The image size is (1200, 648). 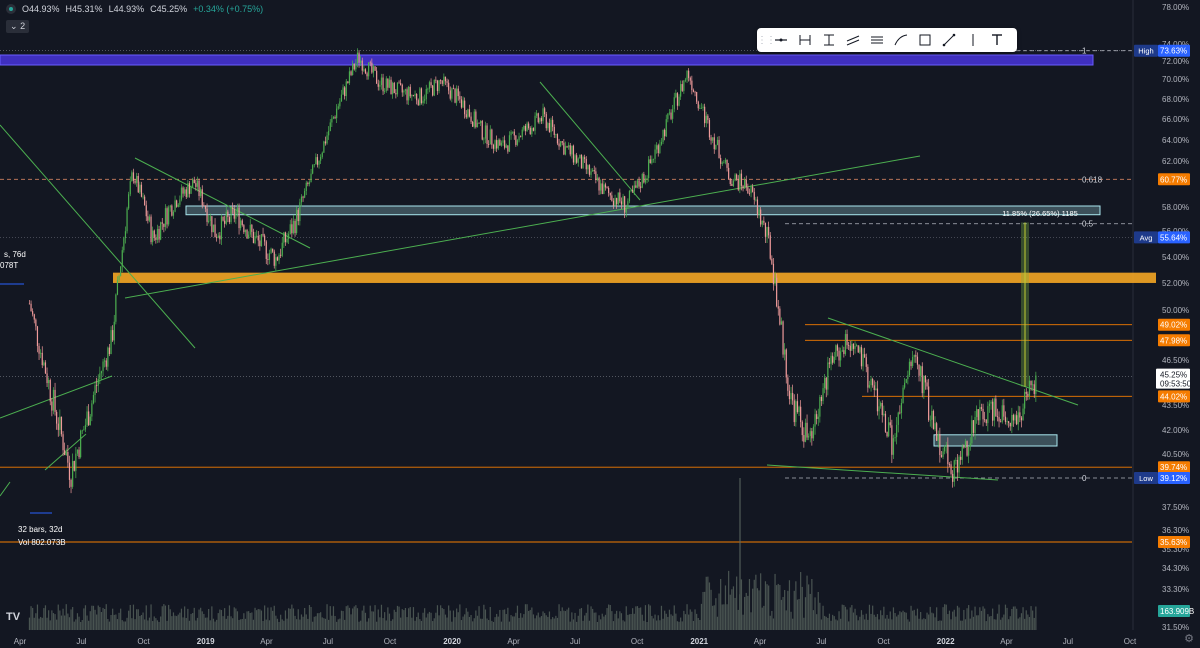 What do you see at coordinates (925, 40) in the screenshot?
I see `rectangle-icon` at bounding box center [925, 40].